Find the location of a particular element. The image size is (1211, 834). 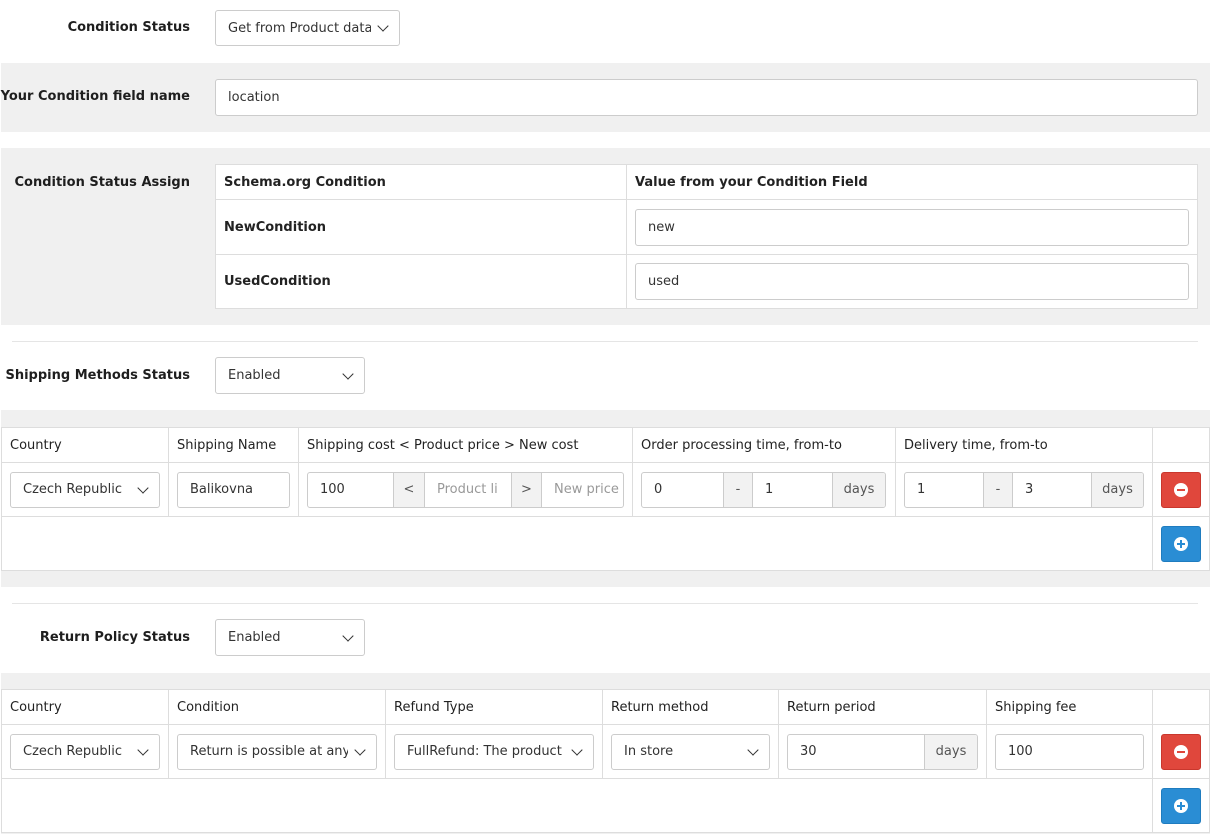

product-price-input: Product li is located at coordinates (468, 490).